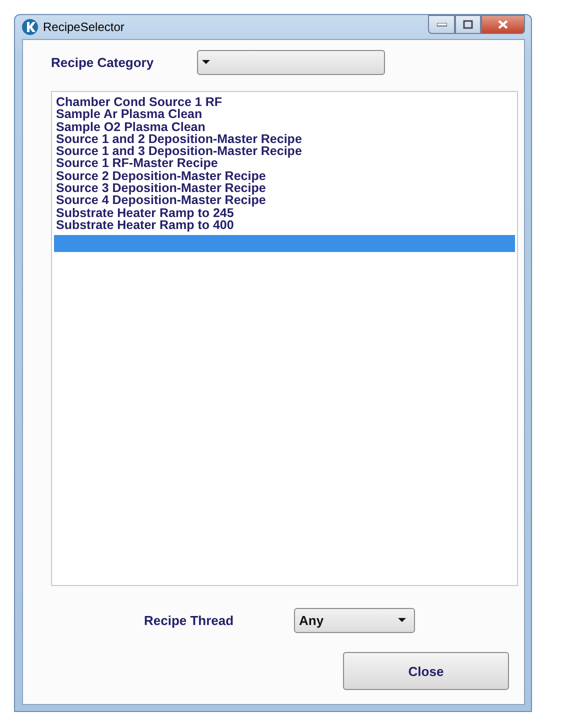 The image size is (579, 718). I want to click on minimize-icon, so click(441, 24).